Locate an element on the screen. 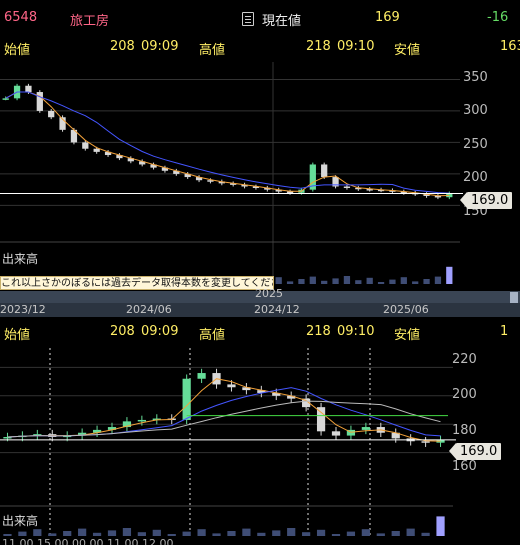  lower-high-time: 09:10 is located at coordinates (356, 331).